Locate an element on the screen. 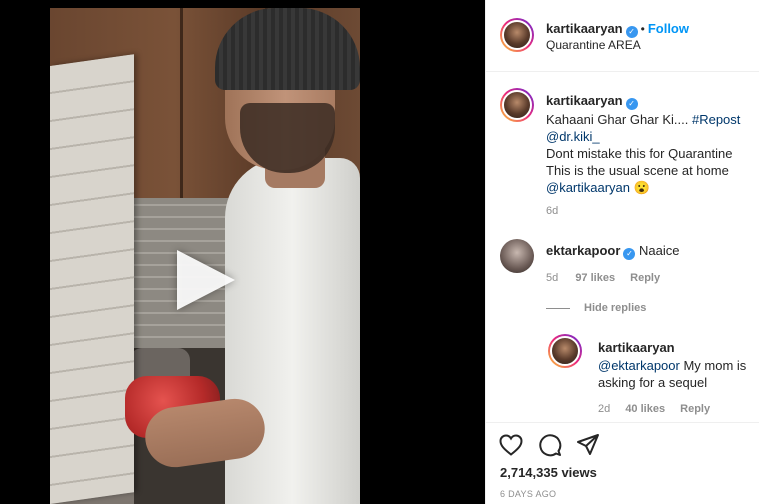 This screenshot has width=759, height=504. caption-mention-link-2: @kartikaaryan is located at coordinates (588, 187).